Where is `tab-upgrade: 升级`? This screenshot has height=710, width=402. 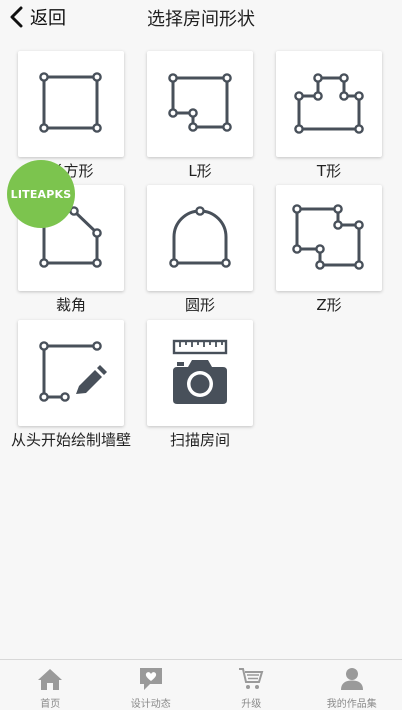
tab-upgrade: 升级 is located at coordinates (251, 685).